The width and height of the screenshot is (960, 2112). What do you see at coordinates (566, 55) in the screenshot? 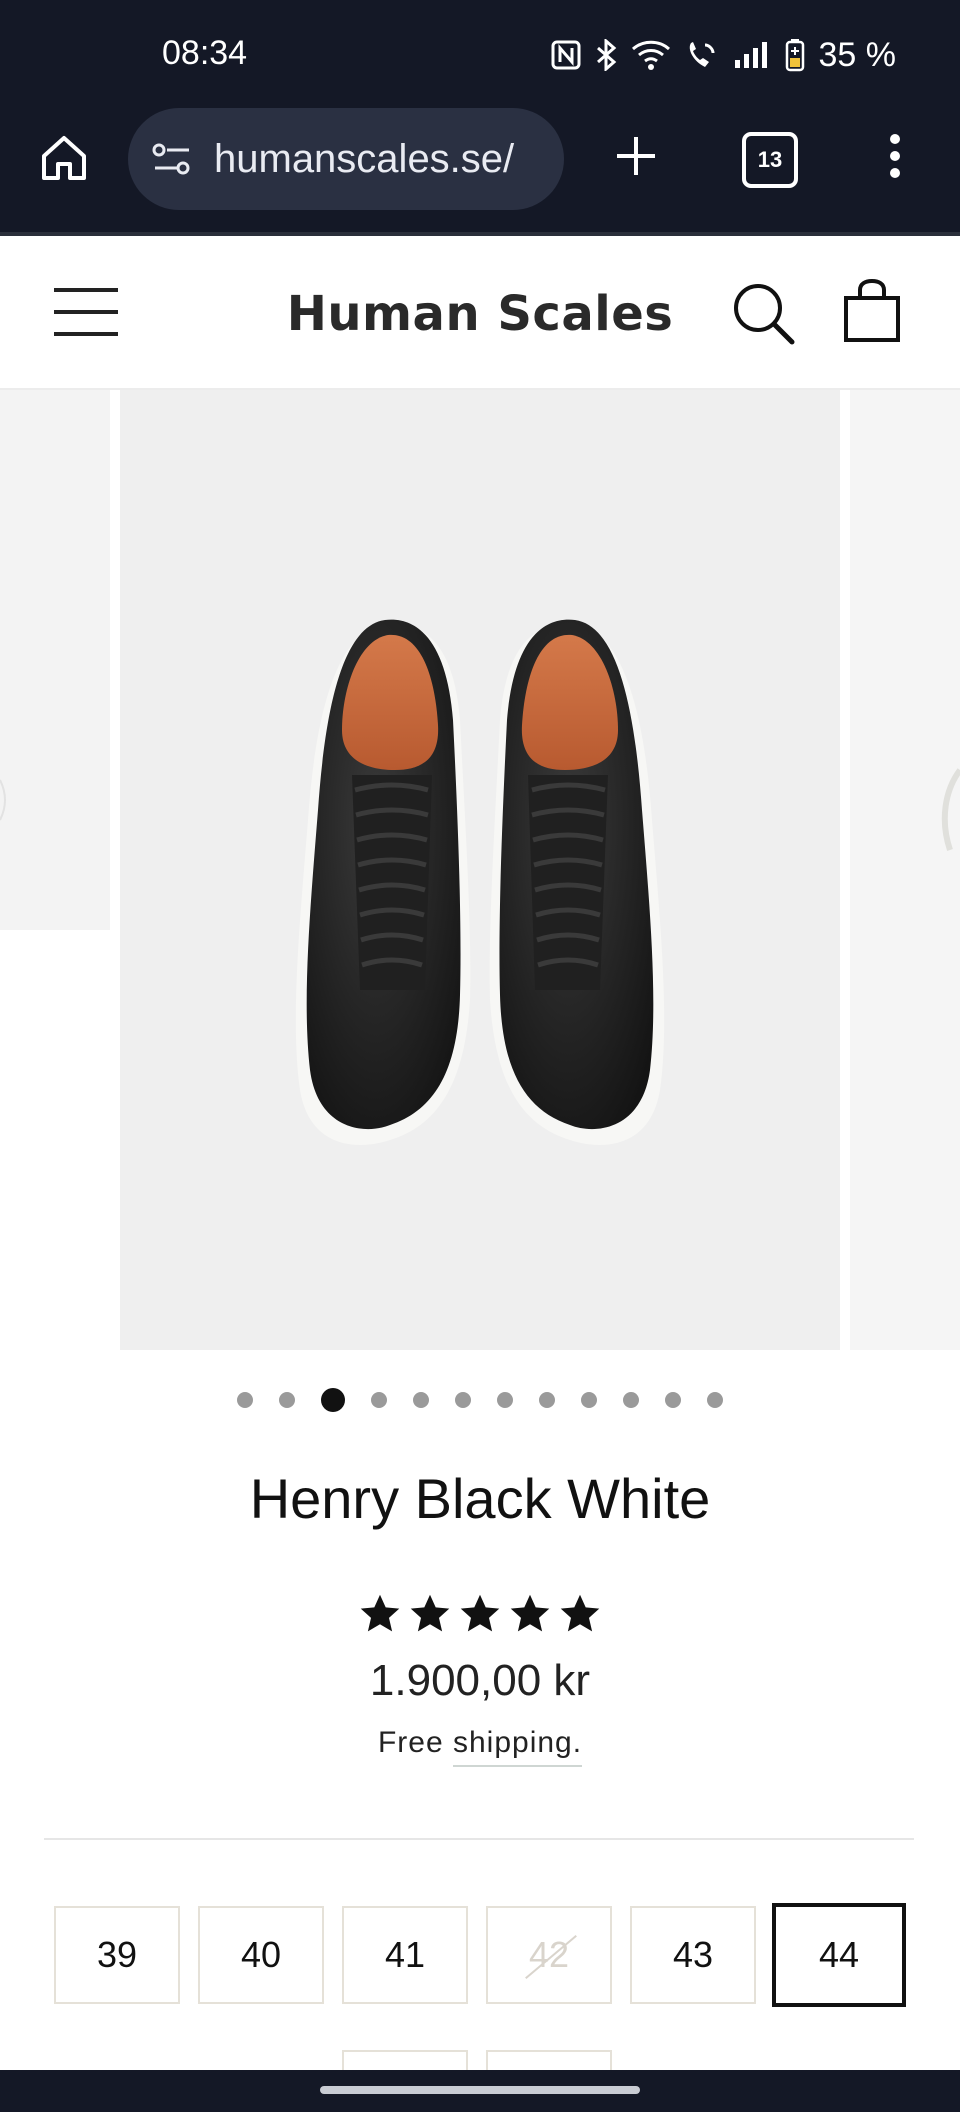
I see `nfc-icon` at bounding box center [566, 55].